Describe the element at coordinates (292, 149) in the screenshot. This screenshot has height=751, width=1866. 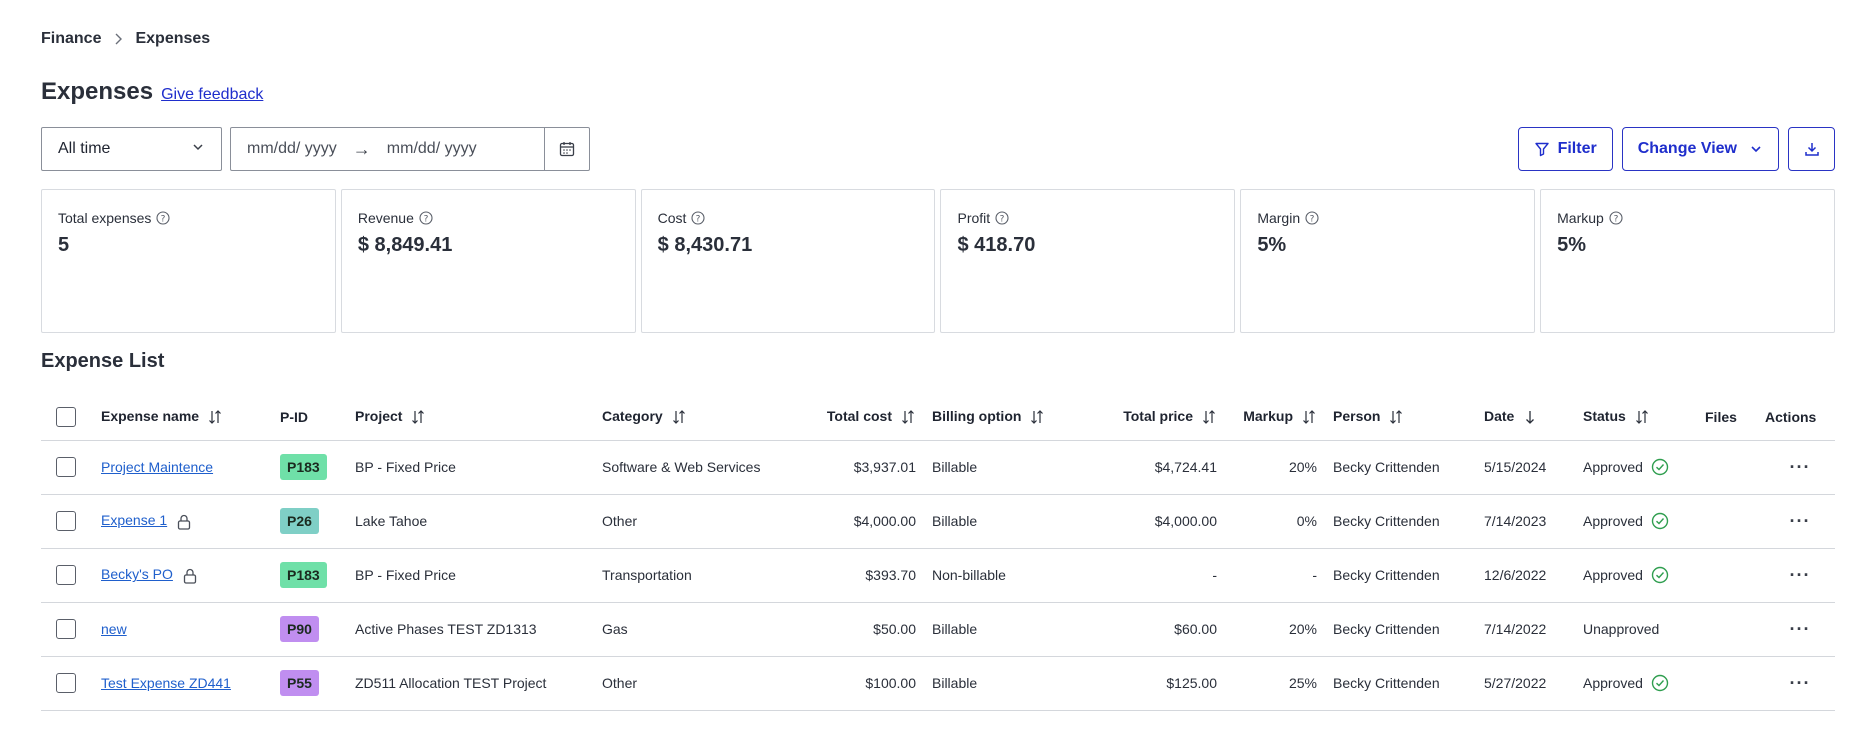
I see `date-from-input: mm/dd/ yyyy` at that location.